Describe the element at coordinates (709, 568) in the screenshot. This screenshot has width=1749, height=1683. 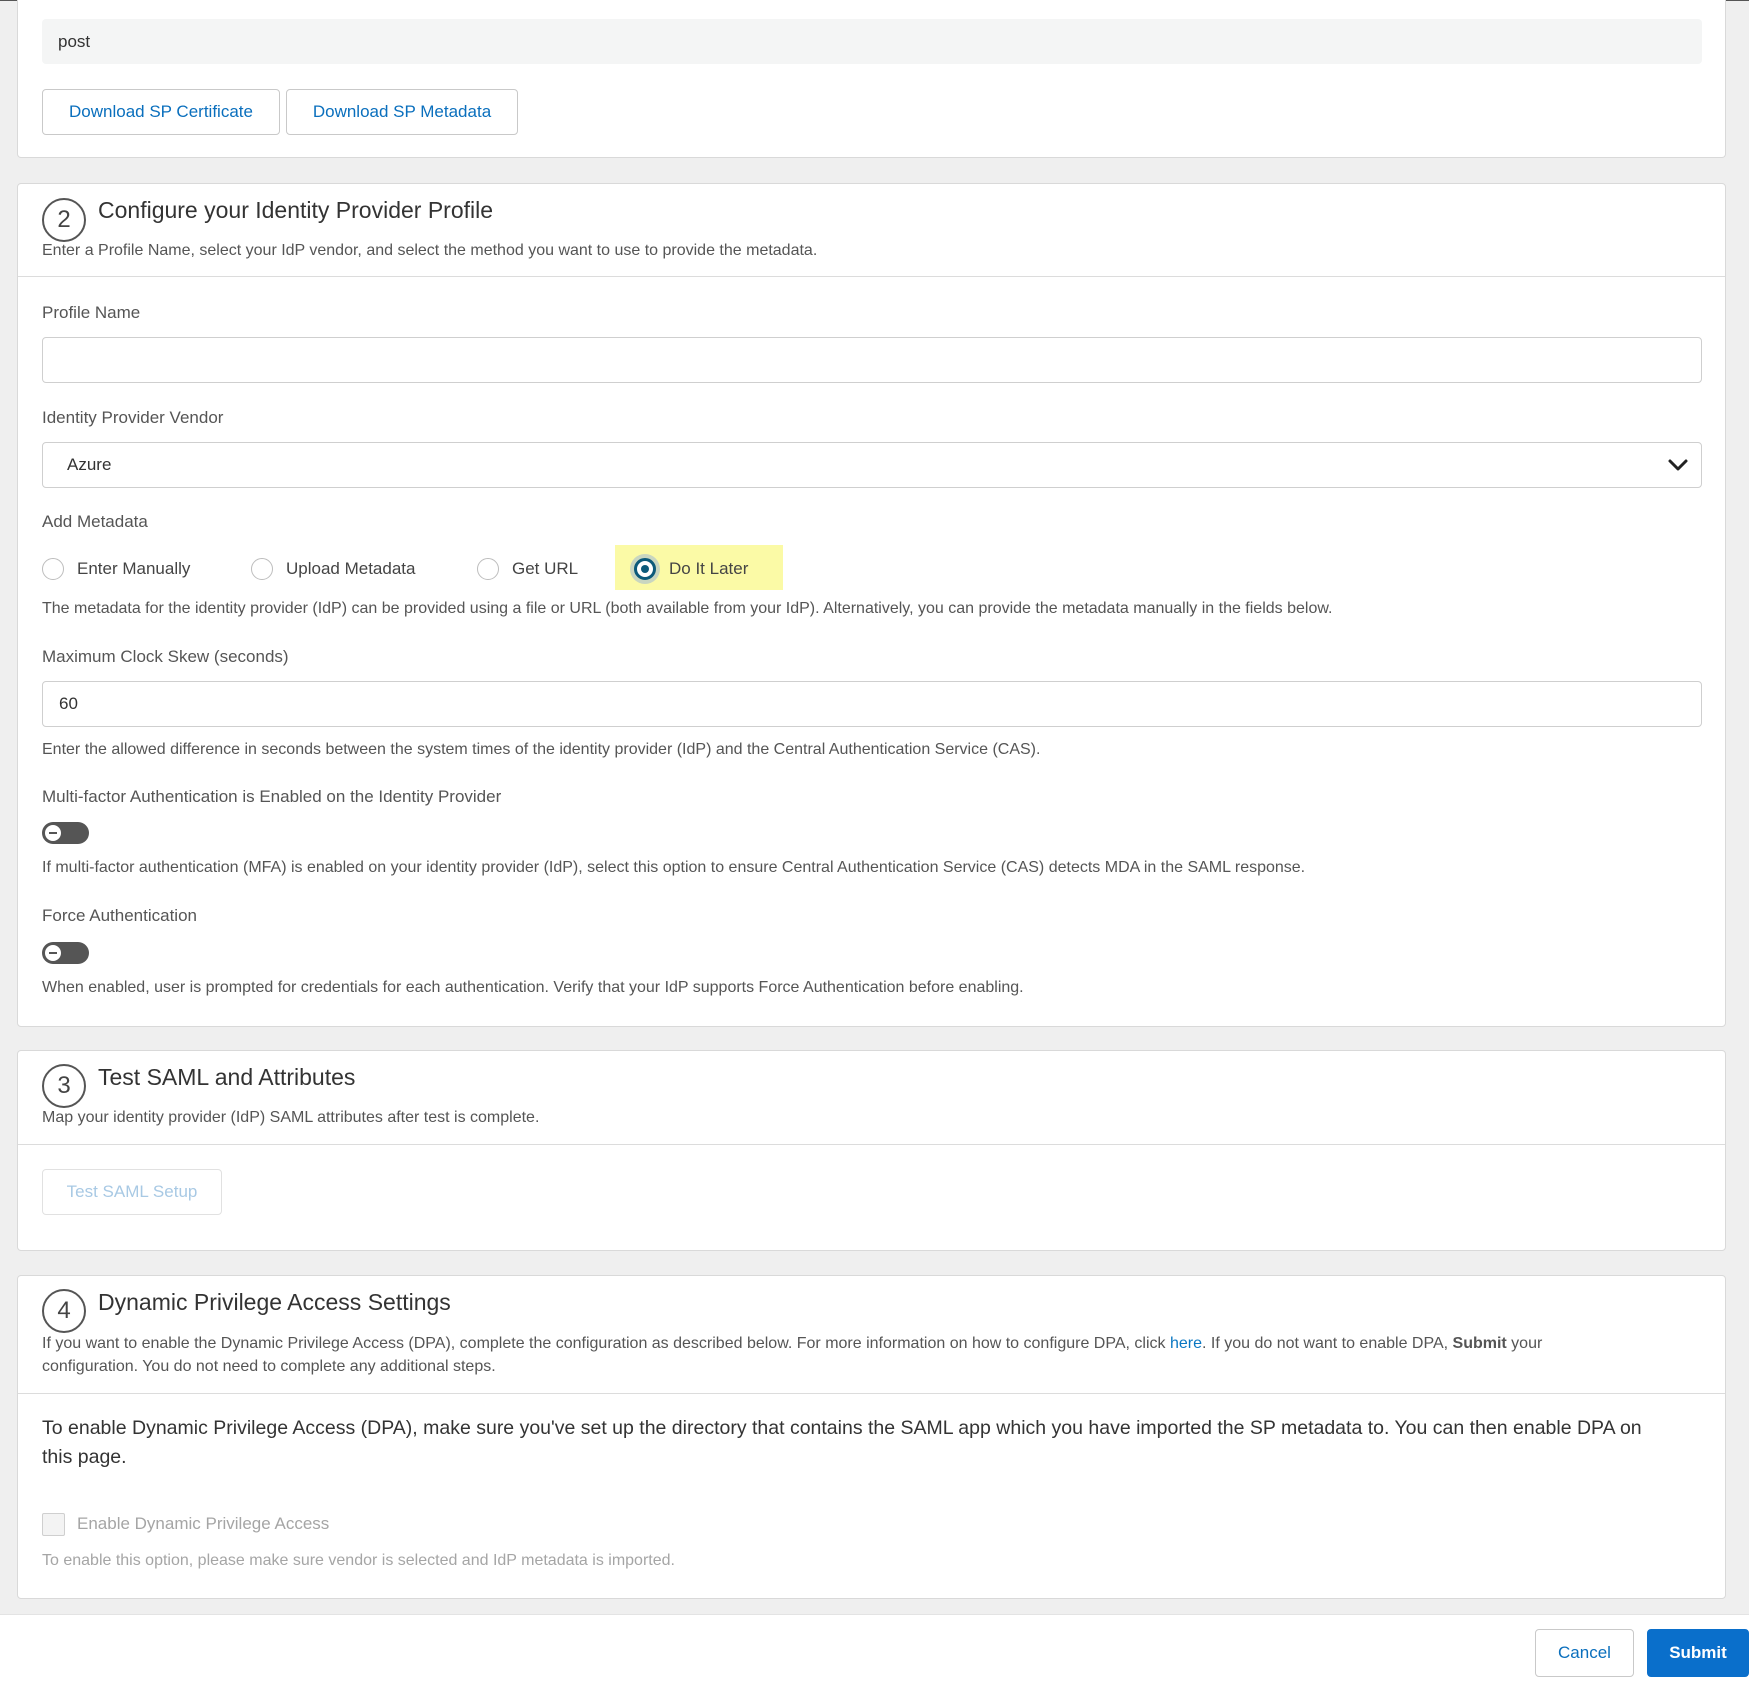
I see `radio-label: Do It Later` at that location.